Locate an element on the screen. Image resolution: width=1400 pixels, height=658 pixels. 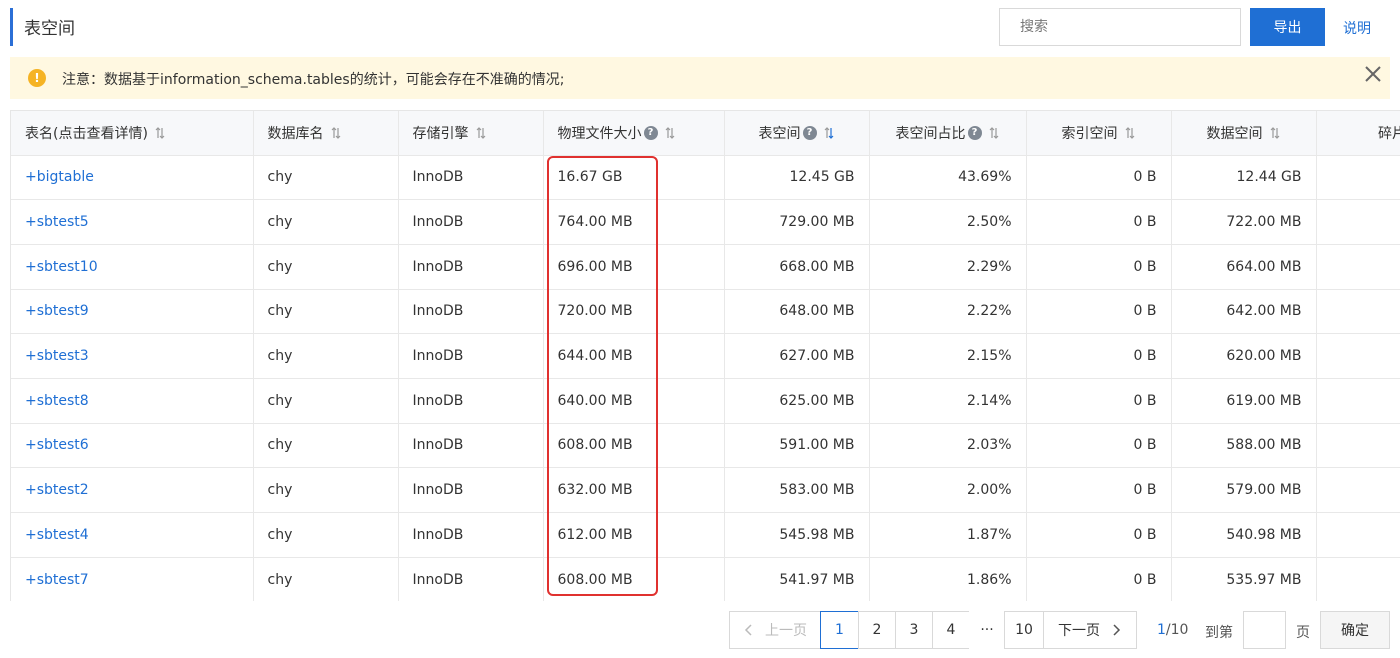
cell-name: +sbtest5 is located at coordinates (132, 222).